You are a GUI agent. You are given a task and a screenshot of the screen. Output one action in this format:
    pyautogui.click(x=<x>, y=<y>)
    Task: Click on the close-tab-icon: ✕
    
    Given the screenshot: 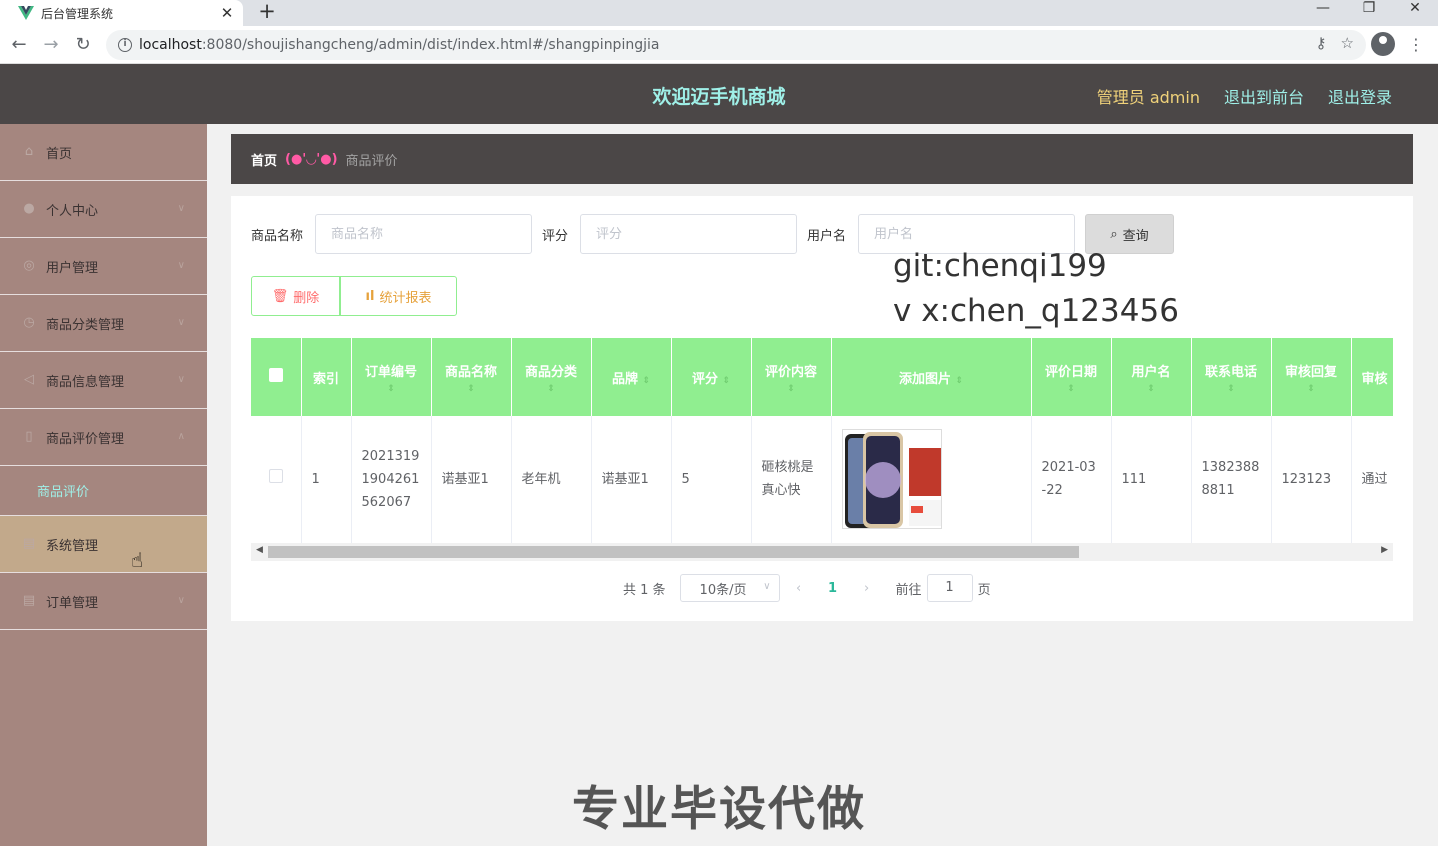 What is the action you would take?
    pyautogui.click(x=227, y=13)
    